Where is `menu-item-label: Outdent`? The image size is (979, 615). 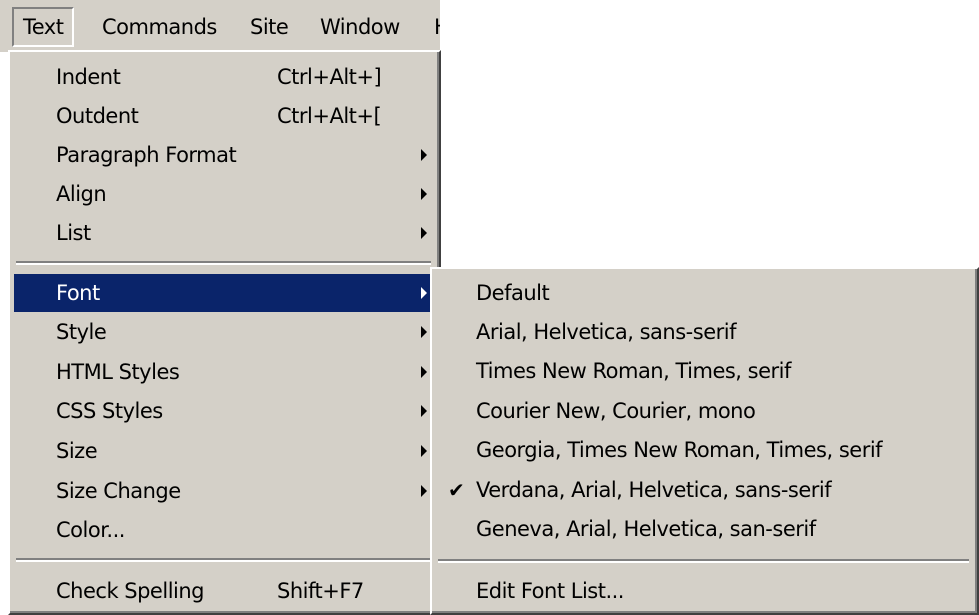 menu-item-label: Outdent is located at coordinates (97, 116).